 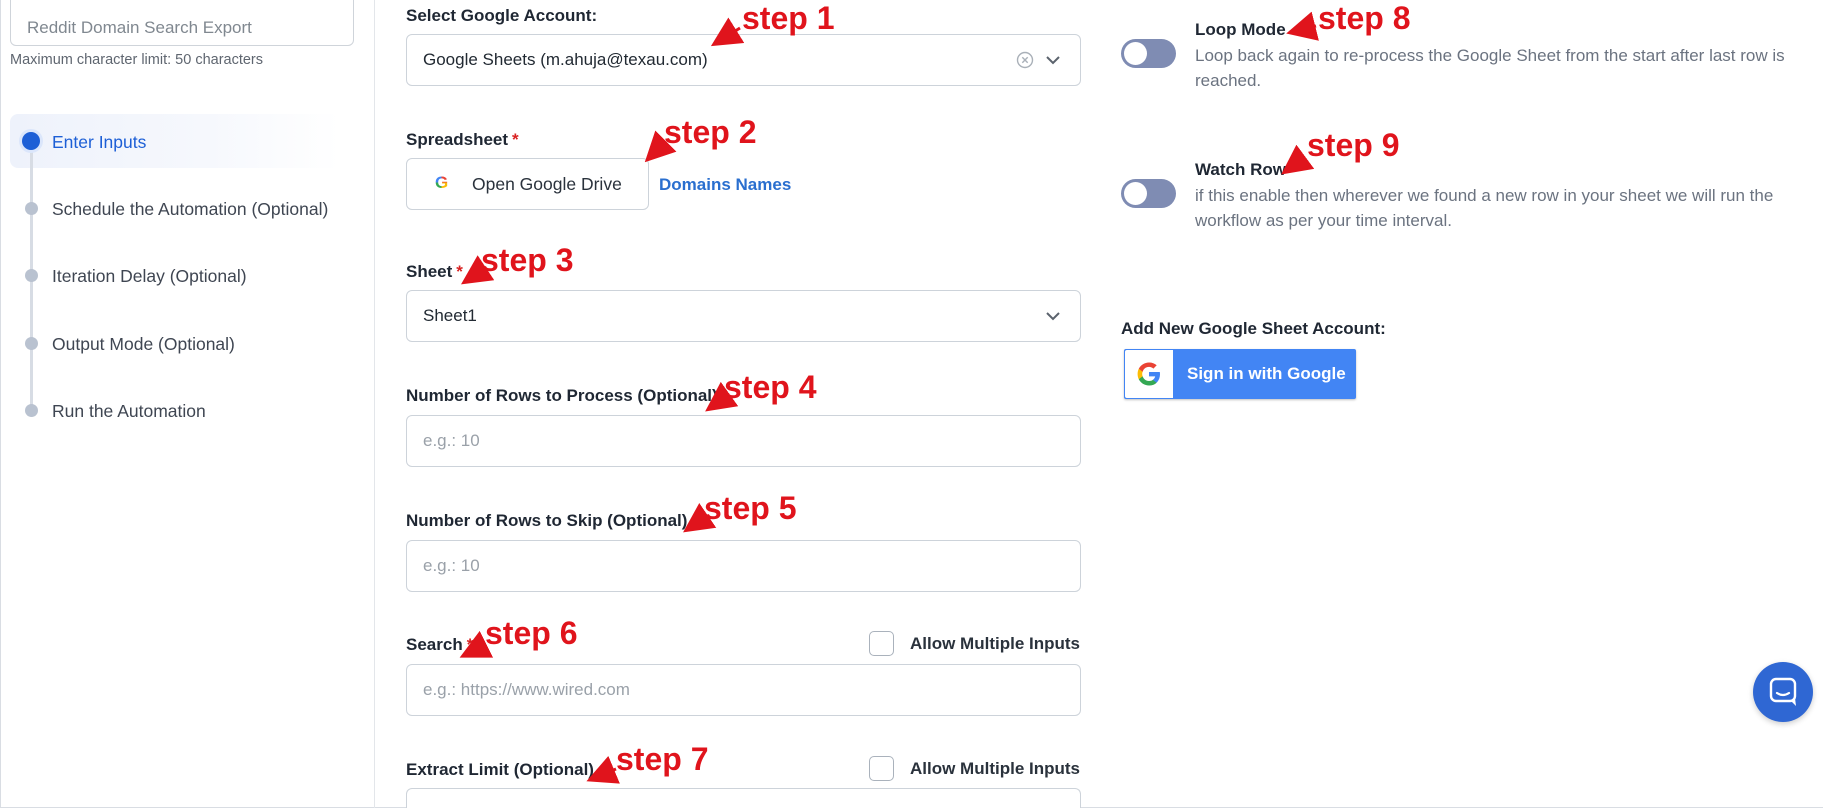 What do you see at coordinates (562, 395) in the screenshot?
I see `rows-process-label: Number of Rows to Process (Optional)` at bounding box center [562, 395].